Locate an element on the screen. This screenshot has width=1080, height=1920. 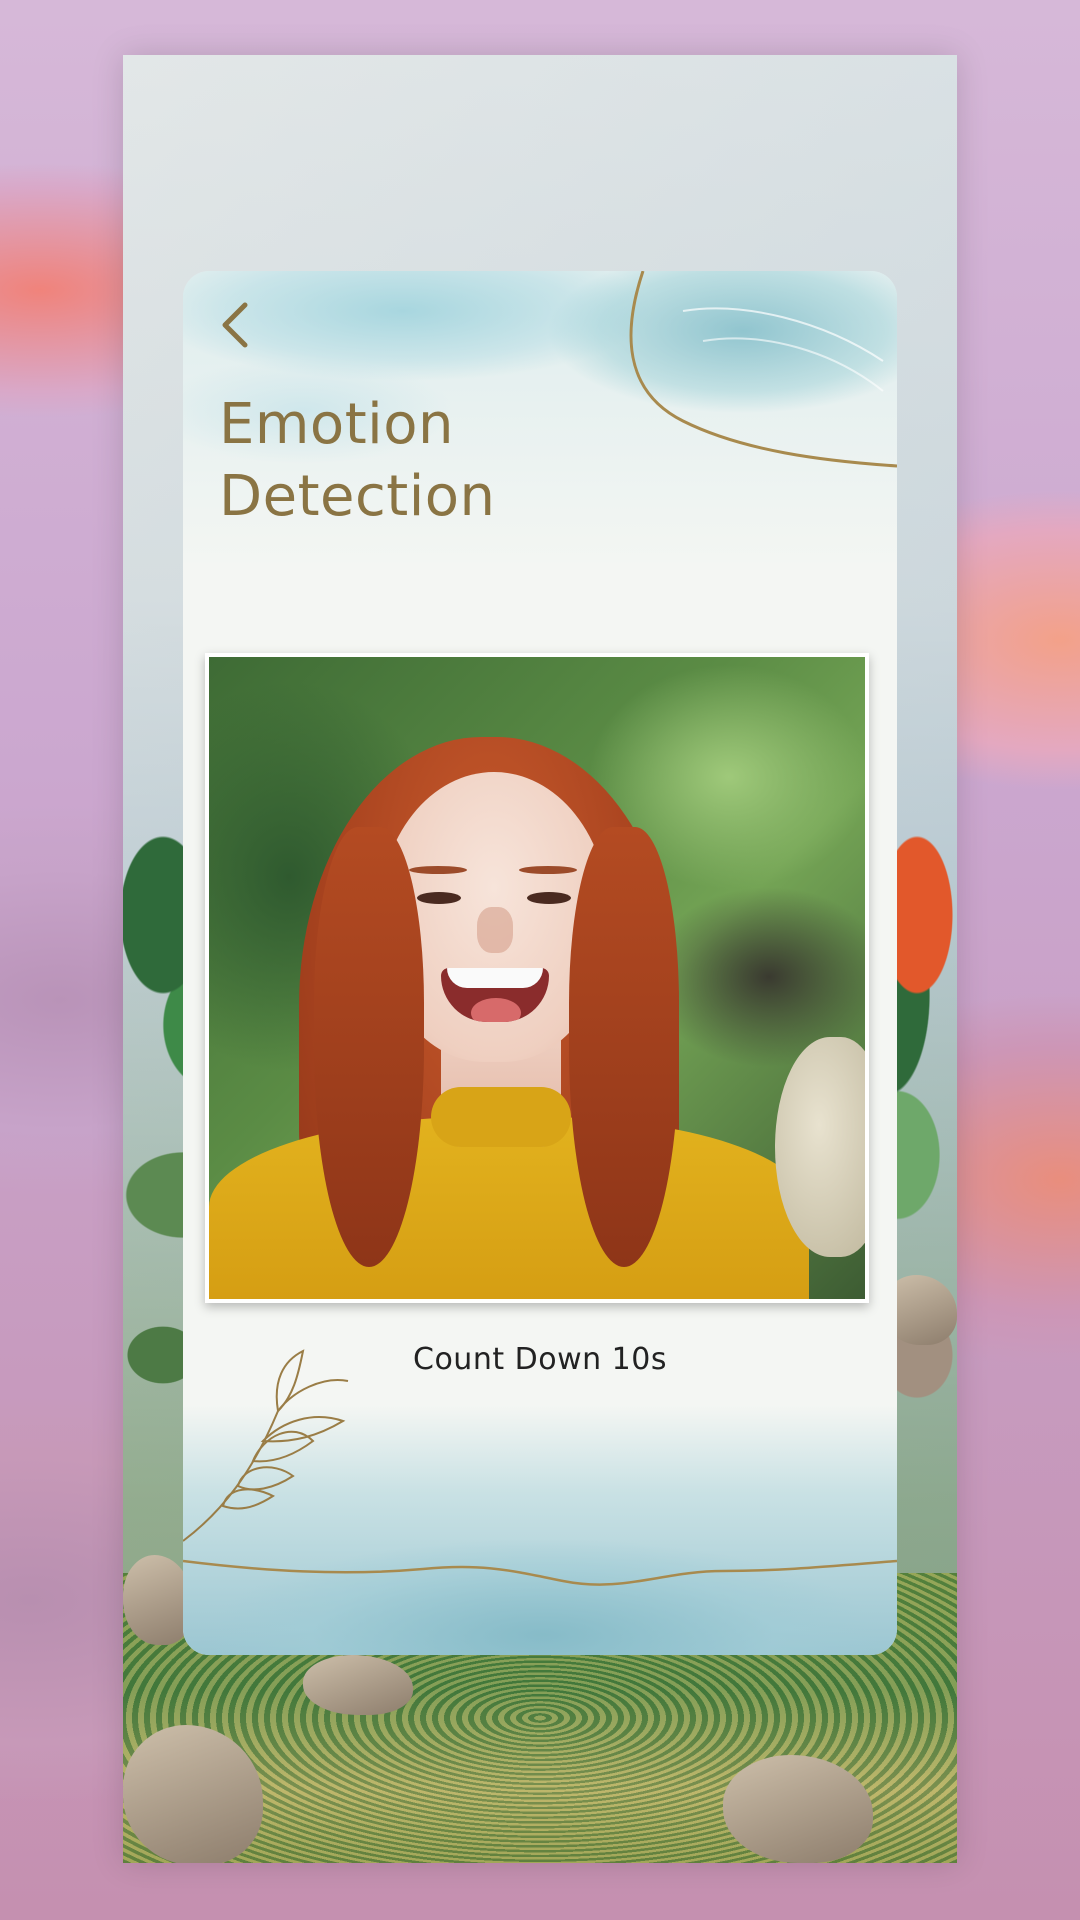
photo-teeth is located at coordinates (495, 978).